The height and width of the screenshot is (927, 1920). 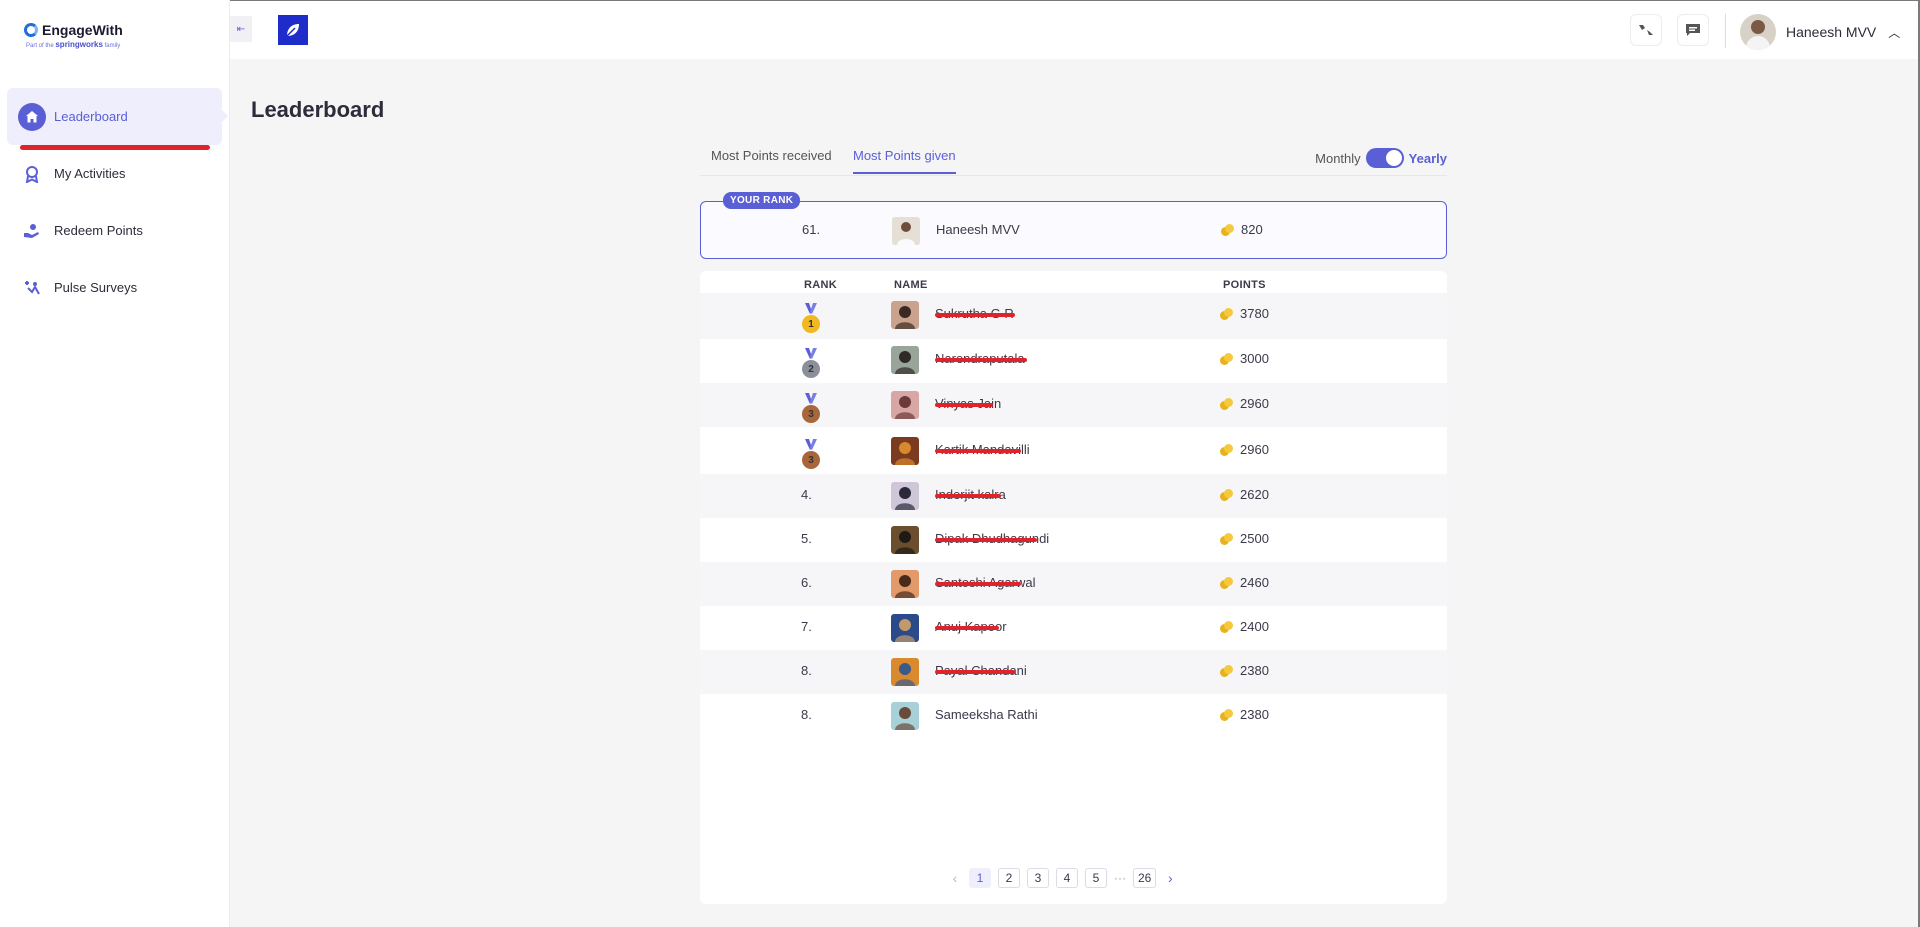 What do you see at coordinates (114, 287) in the screenshot?
I see `sidebar-item-pulse-surveys: Pulse Surveys` at bounding box center [114, 287].